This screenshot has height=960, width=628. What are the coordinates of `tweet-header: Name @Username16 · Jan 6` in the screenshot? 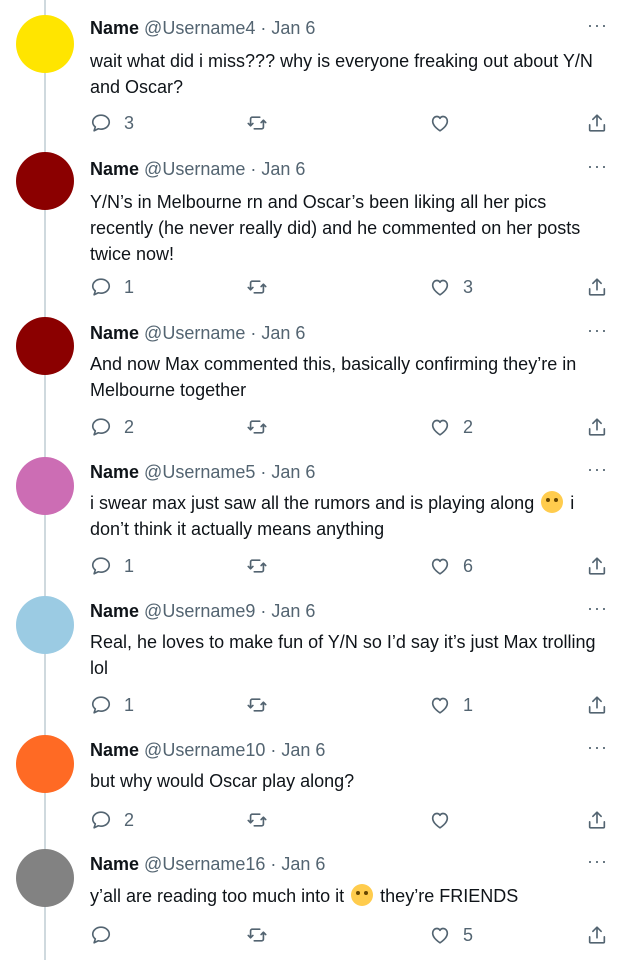 It's located at (207, 864).